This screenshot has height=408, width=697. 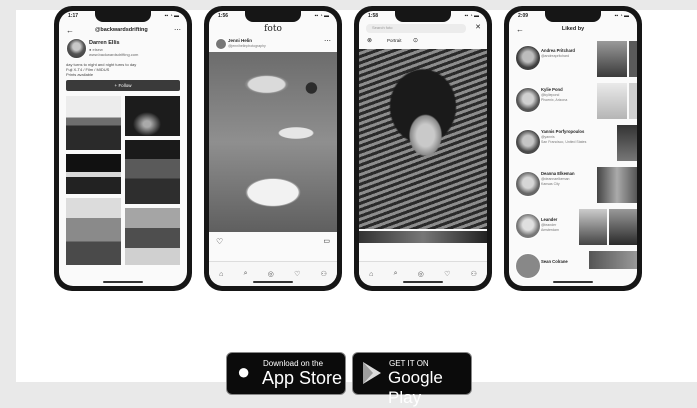 I want to click on close-icon: ✕, so click(x=478, y=27).